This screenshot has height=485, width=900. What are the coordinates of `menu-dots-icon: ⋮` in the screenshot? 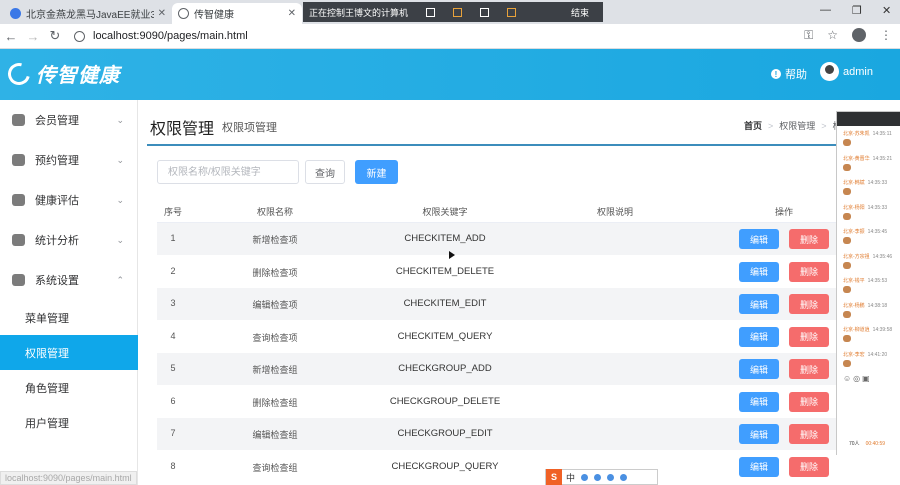 It's located at (886, 35).